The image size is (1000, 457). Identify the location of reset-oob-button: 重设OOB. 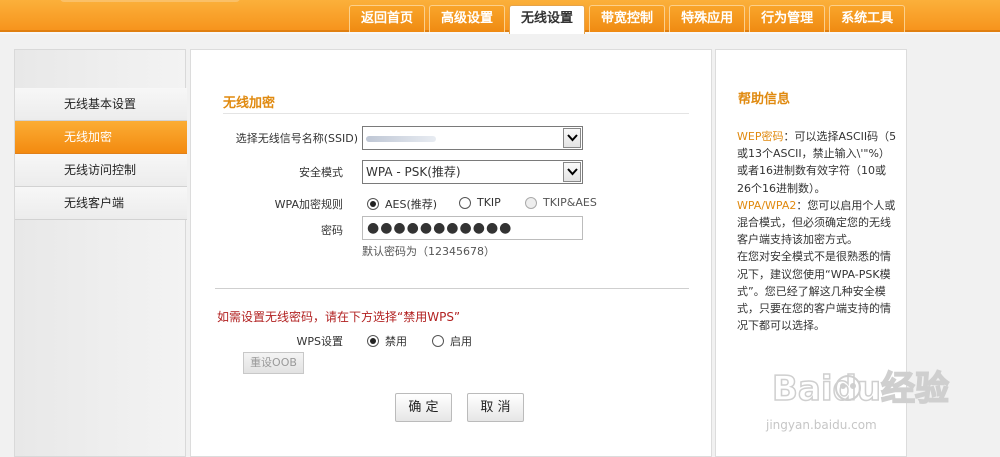
(273, 363).